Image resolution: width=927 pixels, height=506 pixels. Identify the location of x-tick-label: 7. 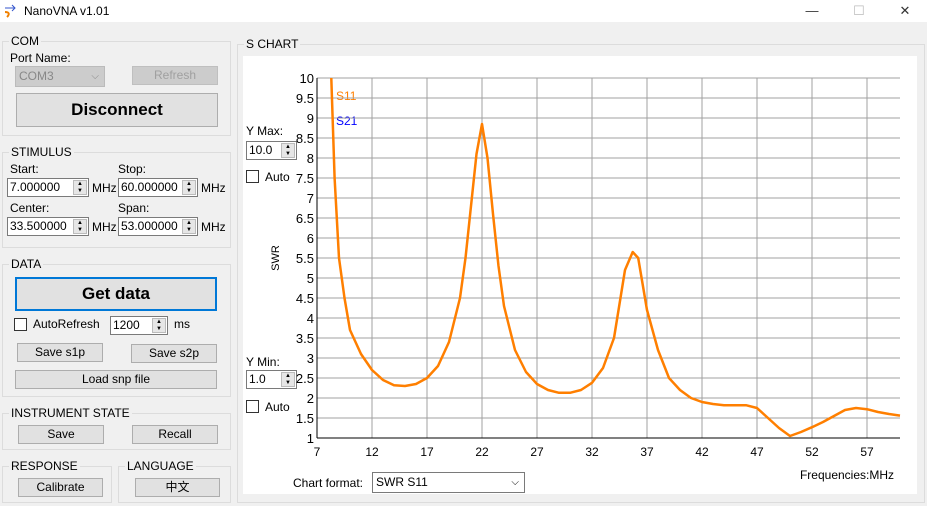
(317, 452).